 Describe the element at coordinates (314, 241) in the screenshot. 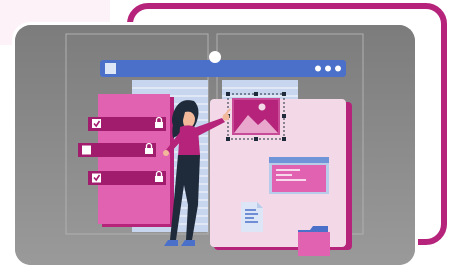

I see `folder-icon` at that location.